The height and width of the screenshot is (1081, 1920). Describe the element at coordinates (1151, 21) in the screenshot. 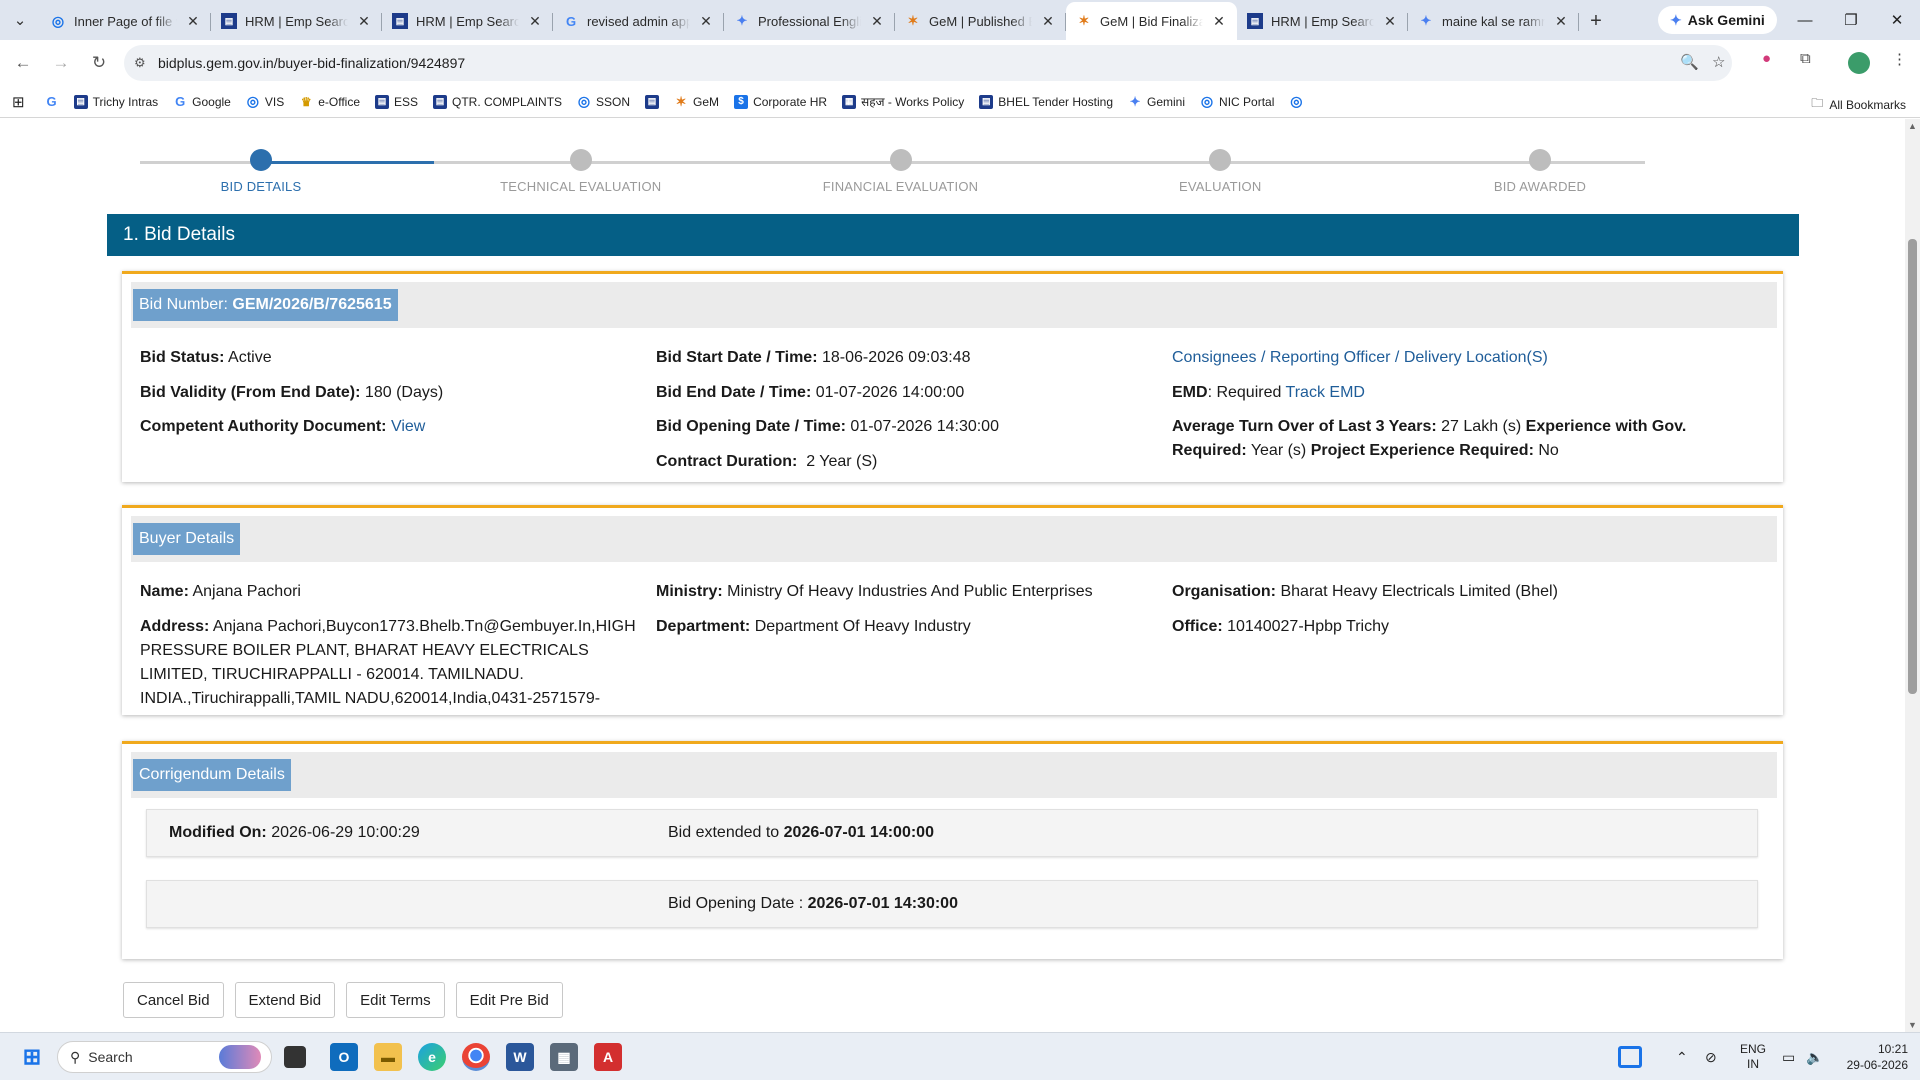

I see `browser-tab: ✶ GeM | Bid Finalizat ✕` at that location.